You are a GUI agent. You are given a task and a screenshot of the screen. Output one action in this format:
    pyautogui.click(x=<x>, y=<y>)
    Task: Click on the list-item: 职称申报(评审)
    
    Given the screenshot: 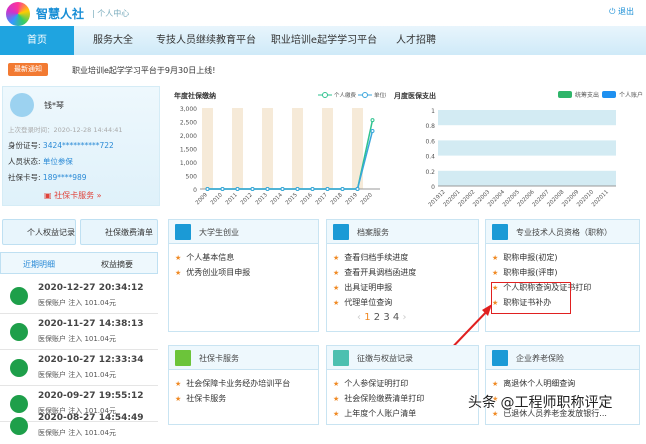 What is the action you would take?
    pyautogui.click(x=565, y=272)
    